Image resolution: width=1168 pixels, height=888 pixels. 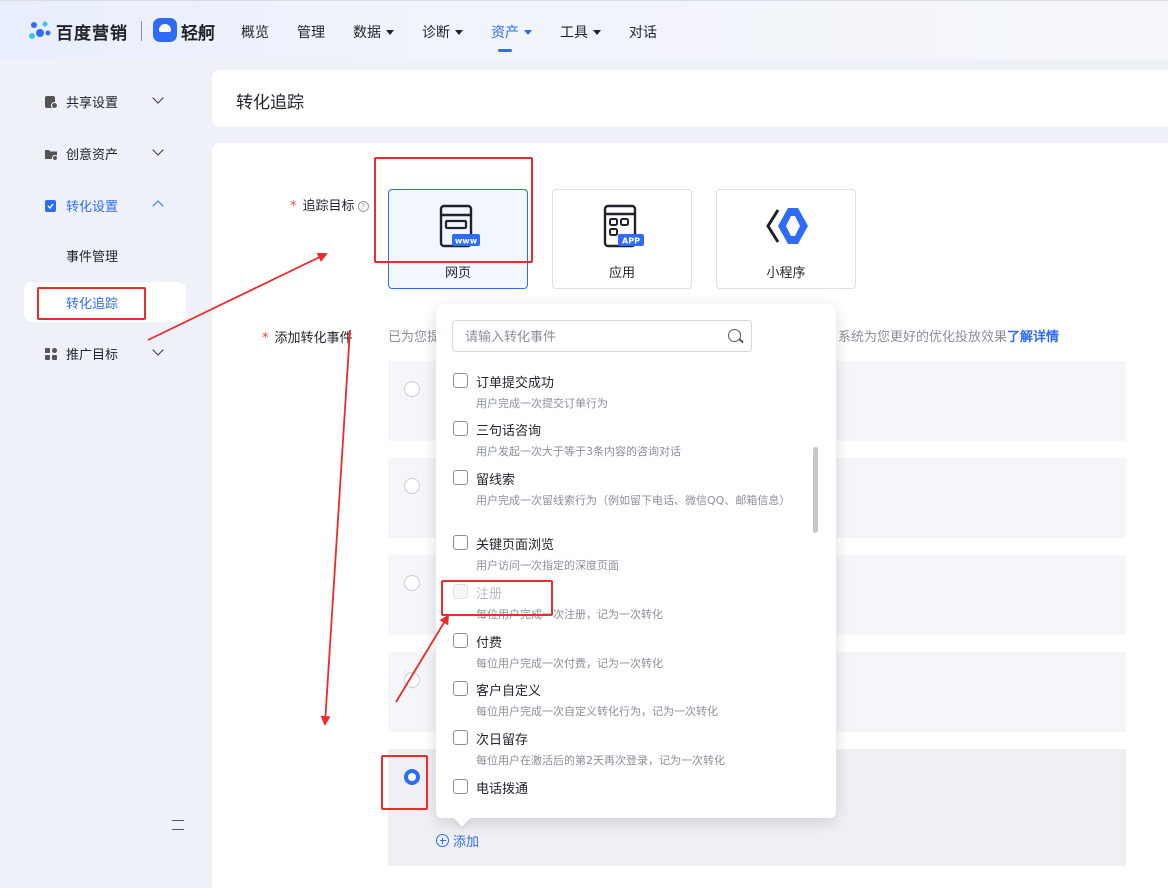 I want to click on nav-item-overview: 概览, so click(x=255, y=32).